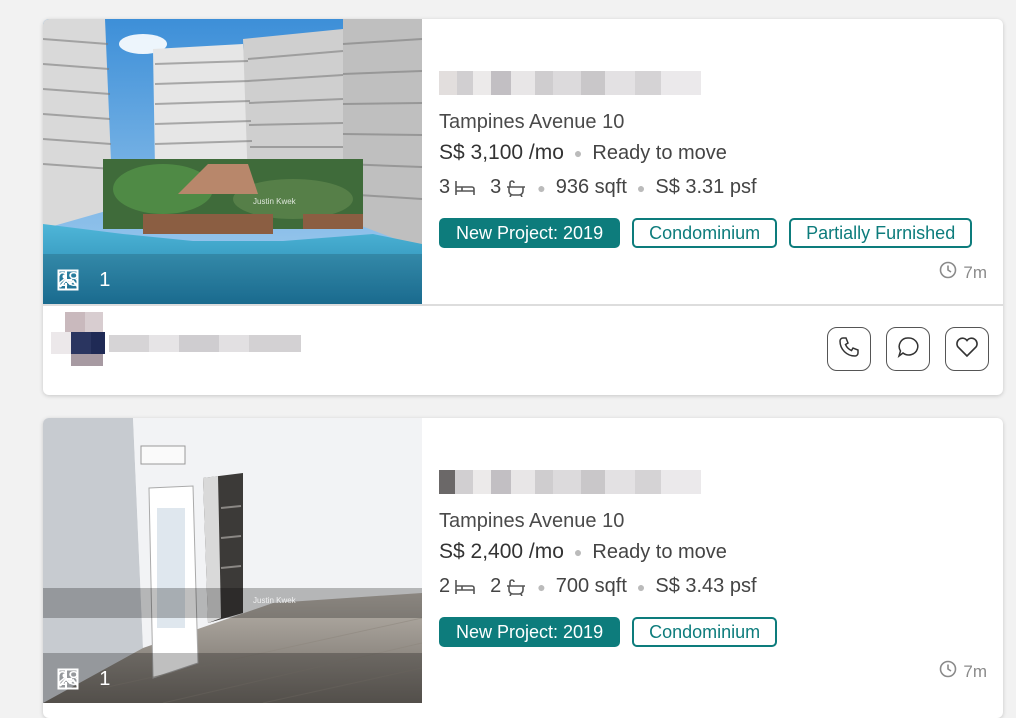  What do you see at coordinates (881, 233) in the screenshot?
I see `tag-furnishing: Partially Furnished` at bounding box center [881, 233].